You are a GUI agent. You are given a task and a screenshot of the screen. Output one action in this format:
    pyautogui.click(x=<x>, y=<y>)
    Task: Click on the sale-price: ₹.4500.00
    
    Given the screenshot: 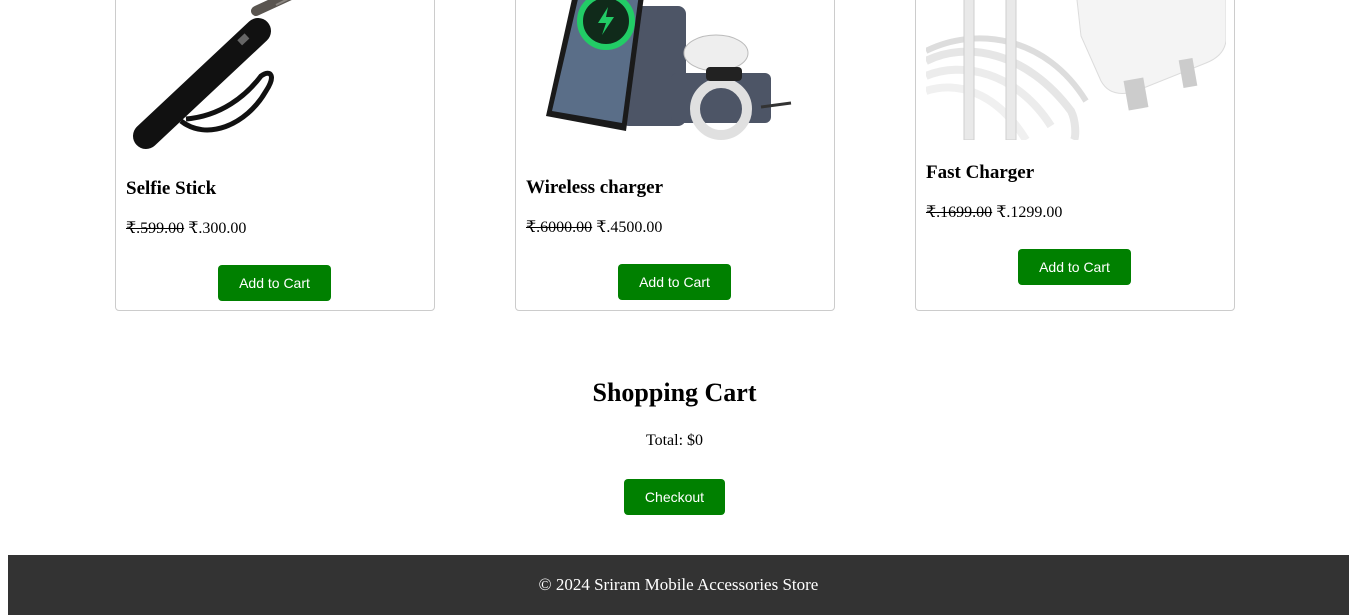 What is the action you would take?
    pyautogui.click(x=629, y=227)
    